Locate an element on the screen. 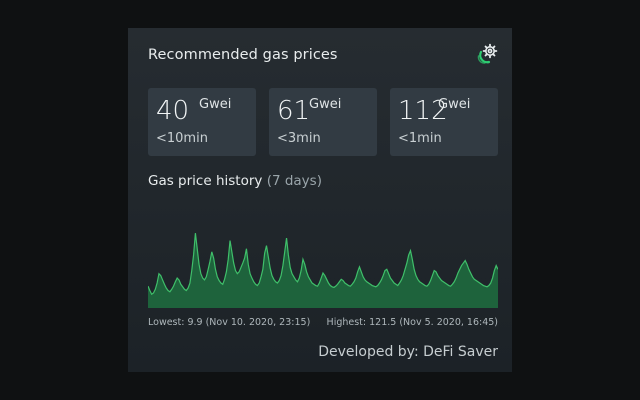 This screenshot has width=640, height=400. price-value: 40 is located at coordinates (173, 111).